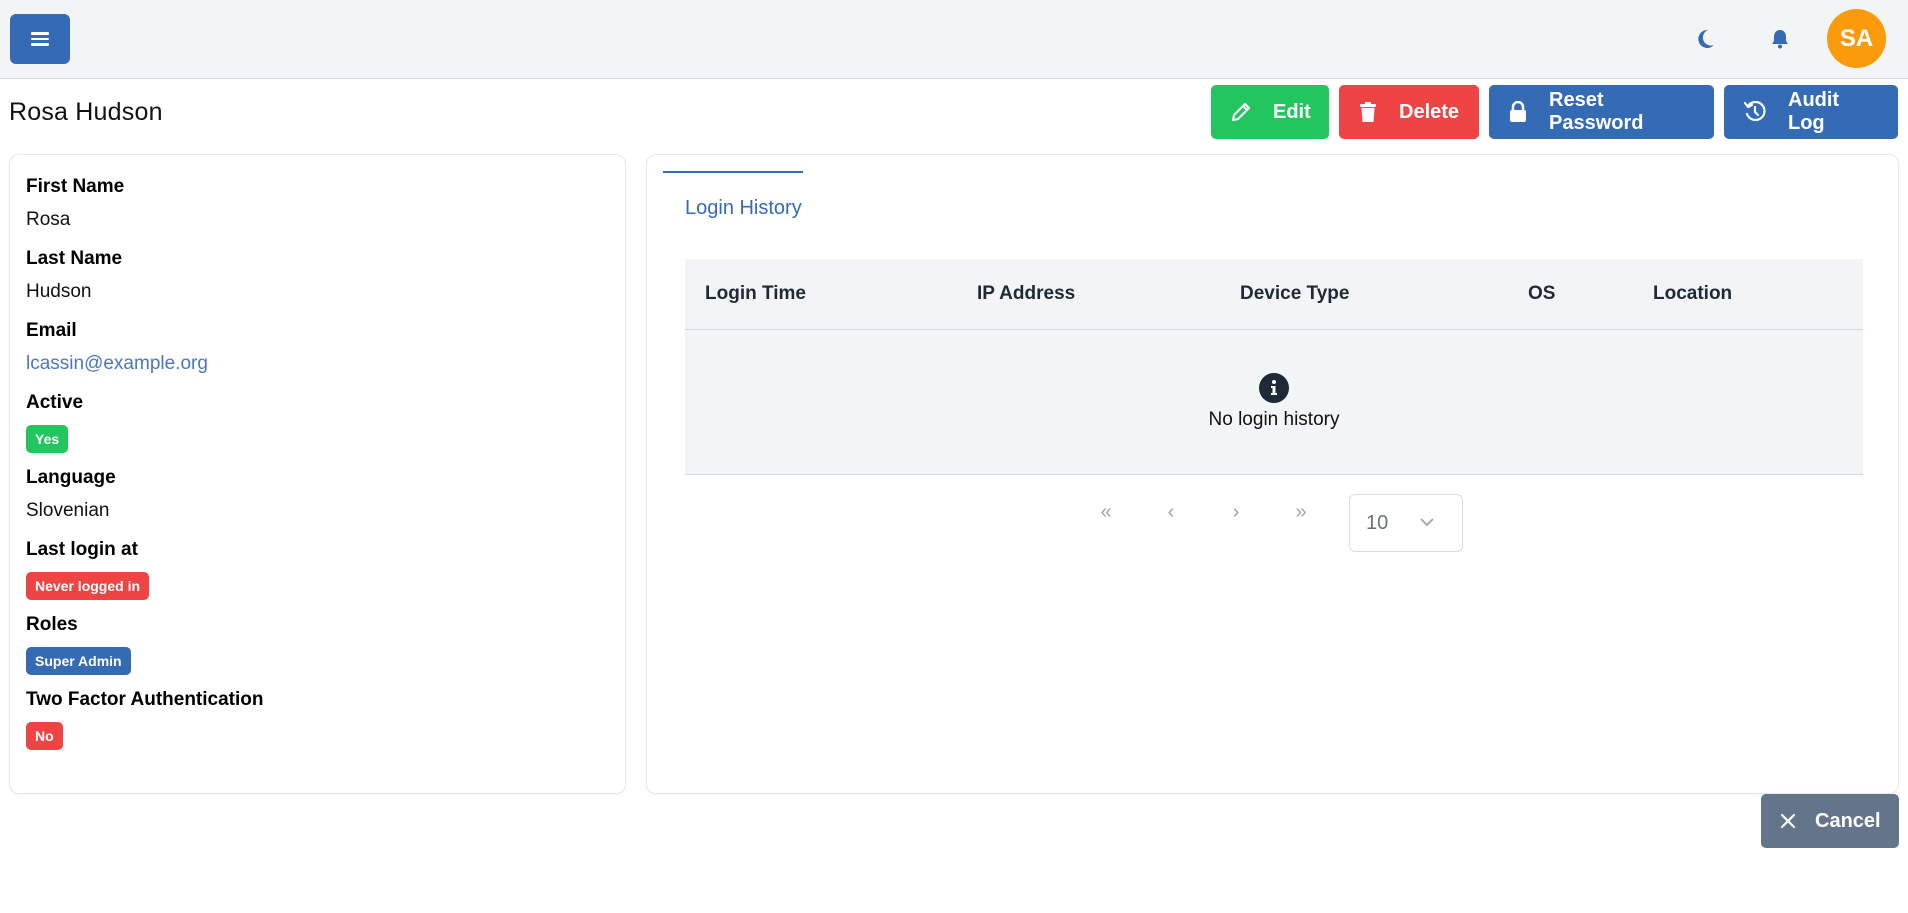 This screenshot has height=913, width=1908. What do you see at coordinates (52, 624) in the screenshot?
I see `roles-label: Roles` at bounding box center [52, 624].